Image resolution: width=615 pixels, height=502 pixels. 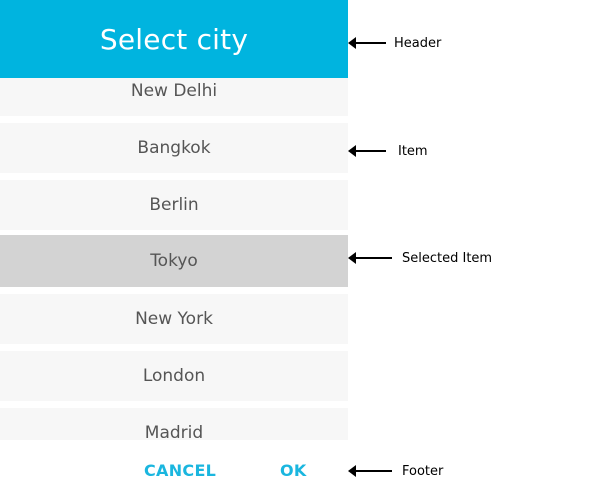 I want to click on list-item-new-york: New York, so click(x=174, y=319).